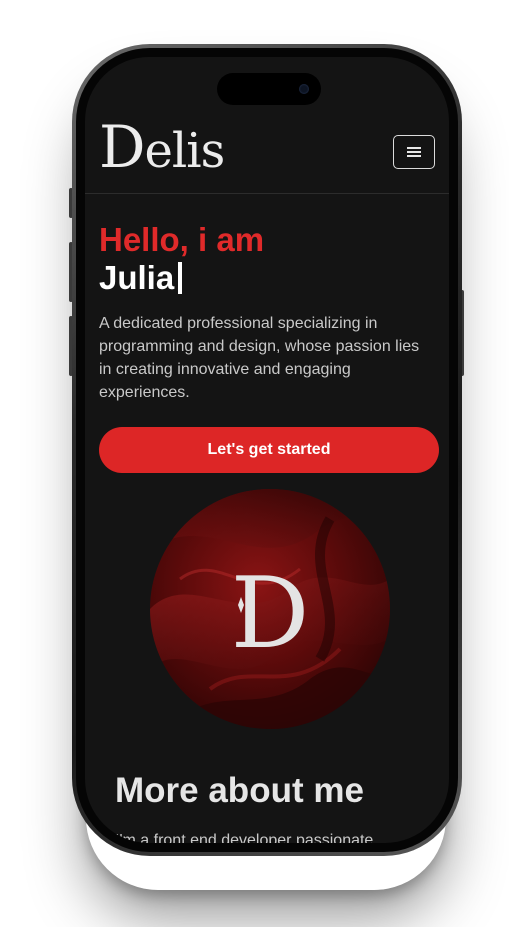 The width and height of the screenshot is (509, 927). What do you see at coordinates (182, 239) in the screenshot?
I see `hero-greeting: Hello, i am` at bounding box center [182, 239].